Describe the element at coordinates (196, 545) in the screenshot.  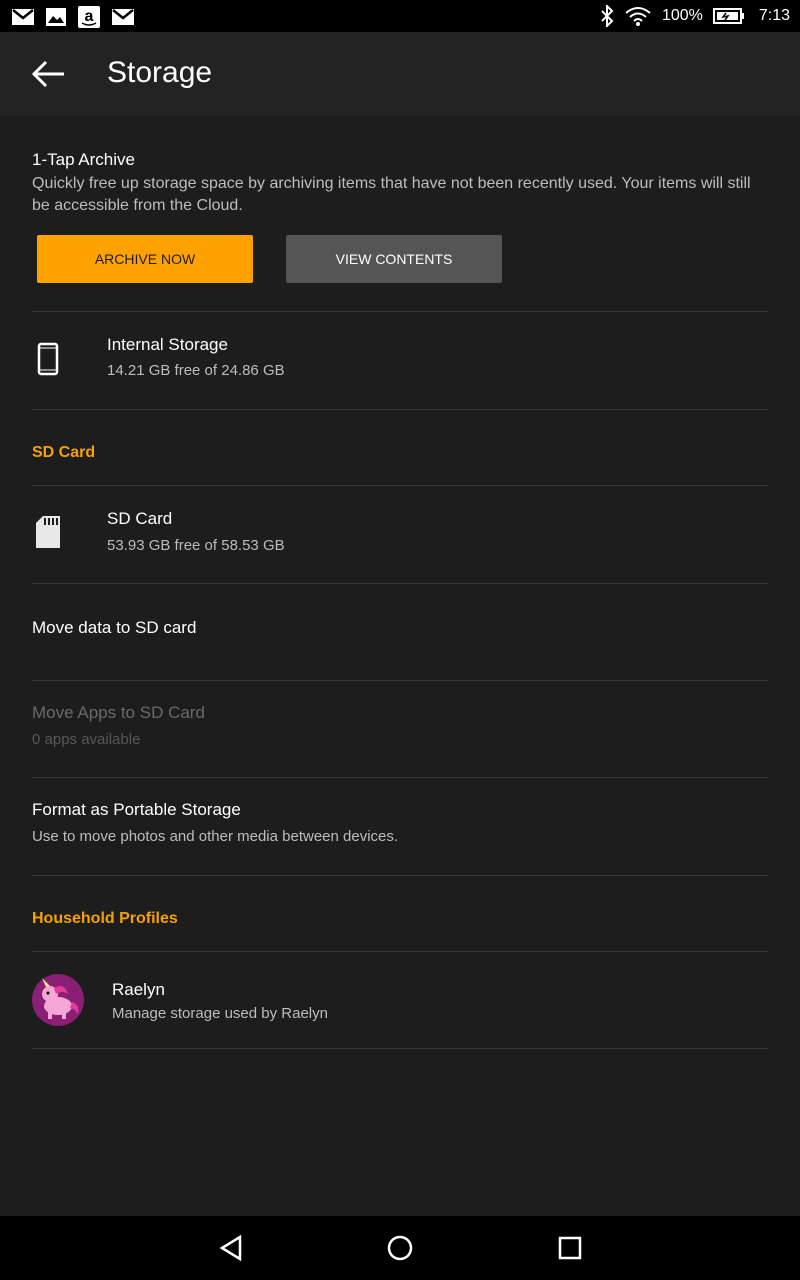
I see `sd-card-subtitle: 53.93 GB free of 58.53 GB` at that location.